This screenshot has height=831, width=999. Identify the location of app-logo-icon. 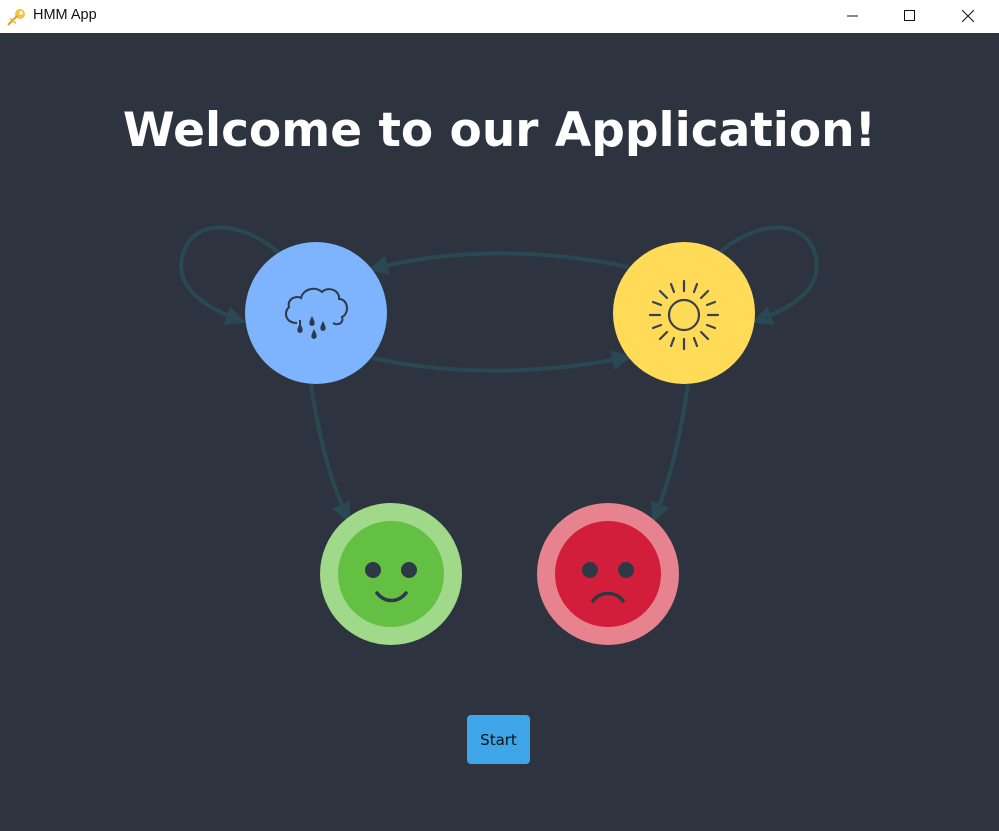
(16, 17).